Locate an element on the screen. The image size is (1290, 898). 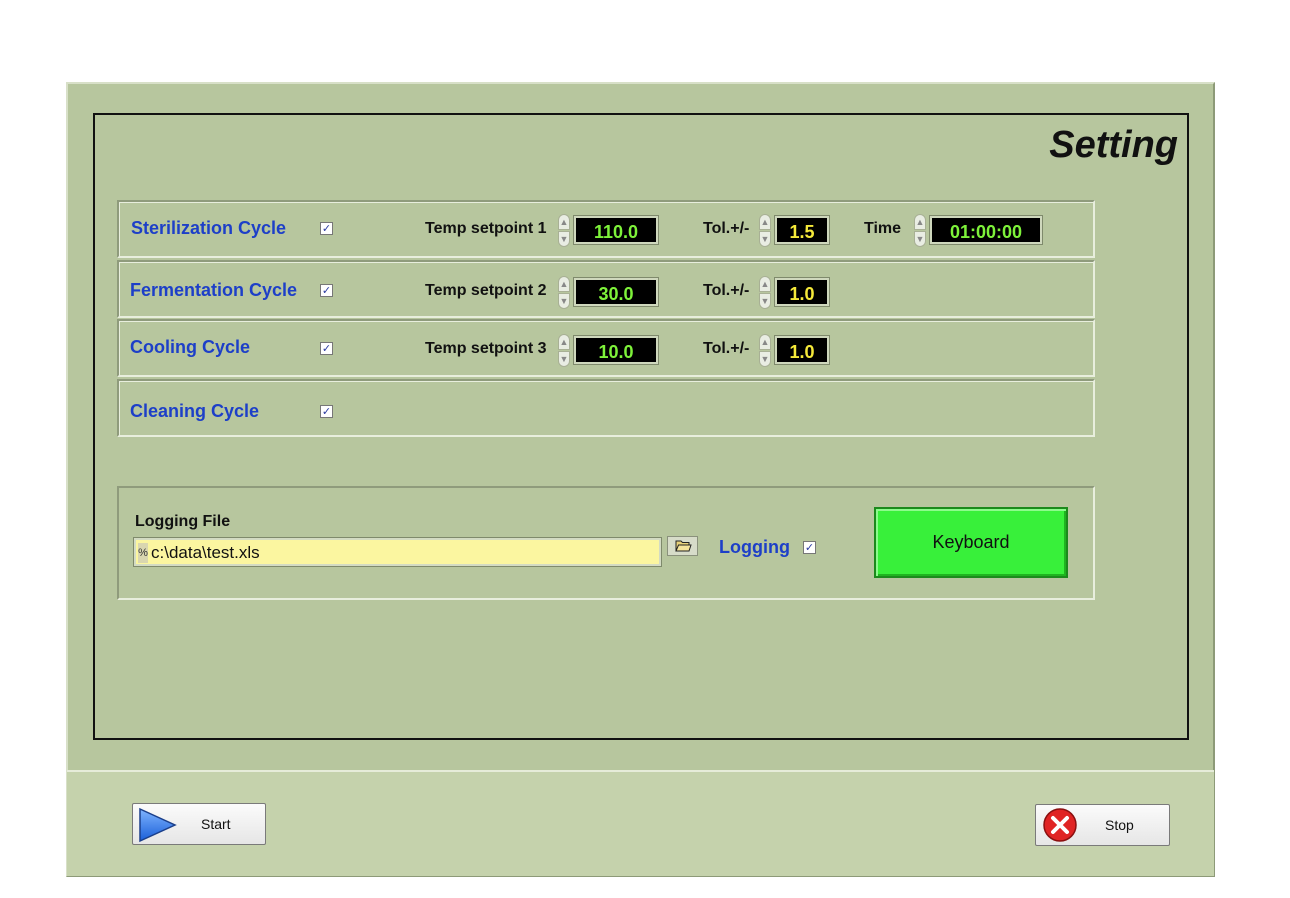
temp-setpoint-3-value: 10.0 is located at coordinates (616, 350).